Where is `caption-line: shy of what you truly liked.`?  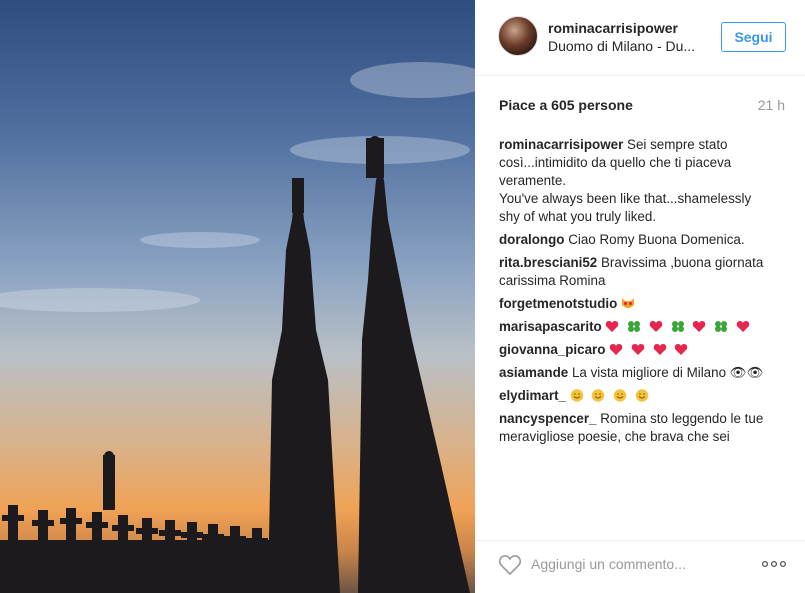
caption-line: shy of what you truly liked. is located at coordinates (578, 216).